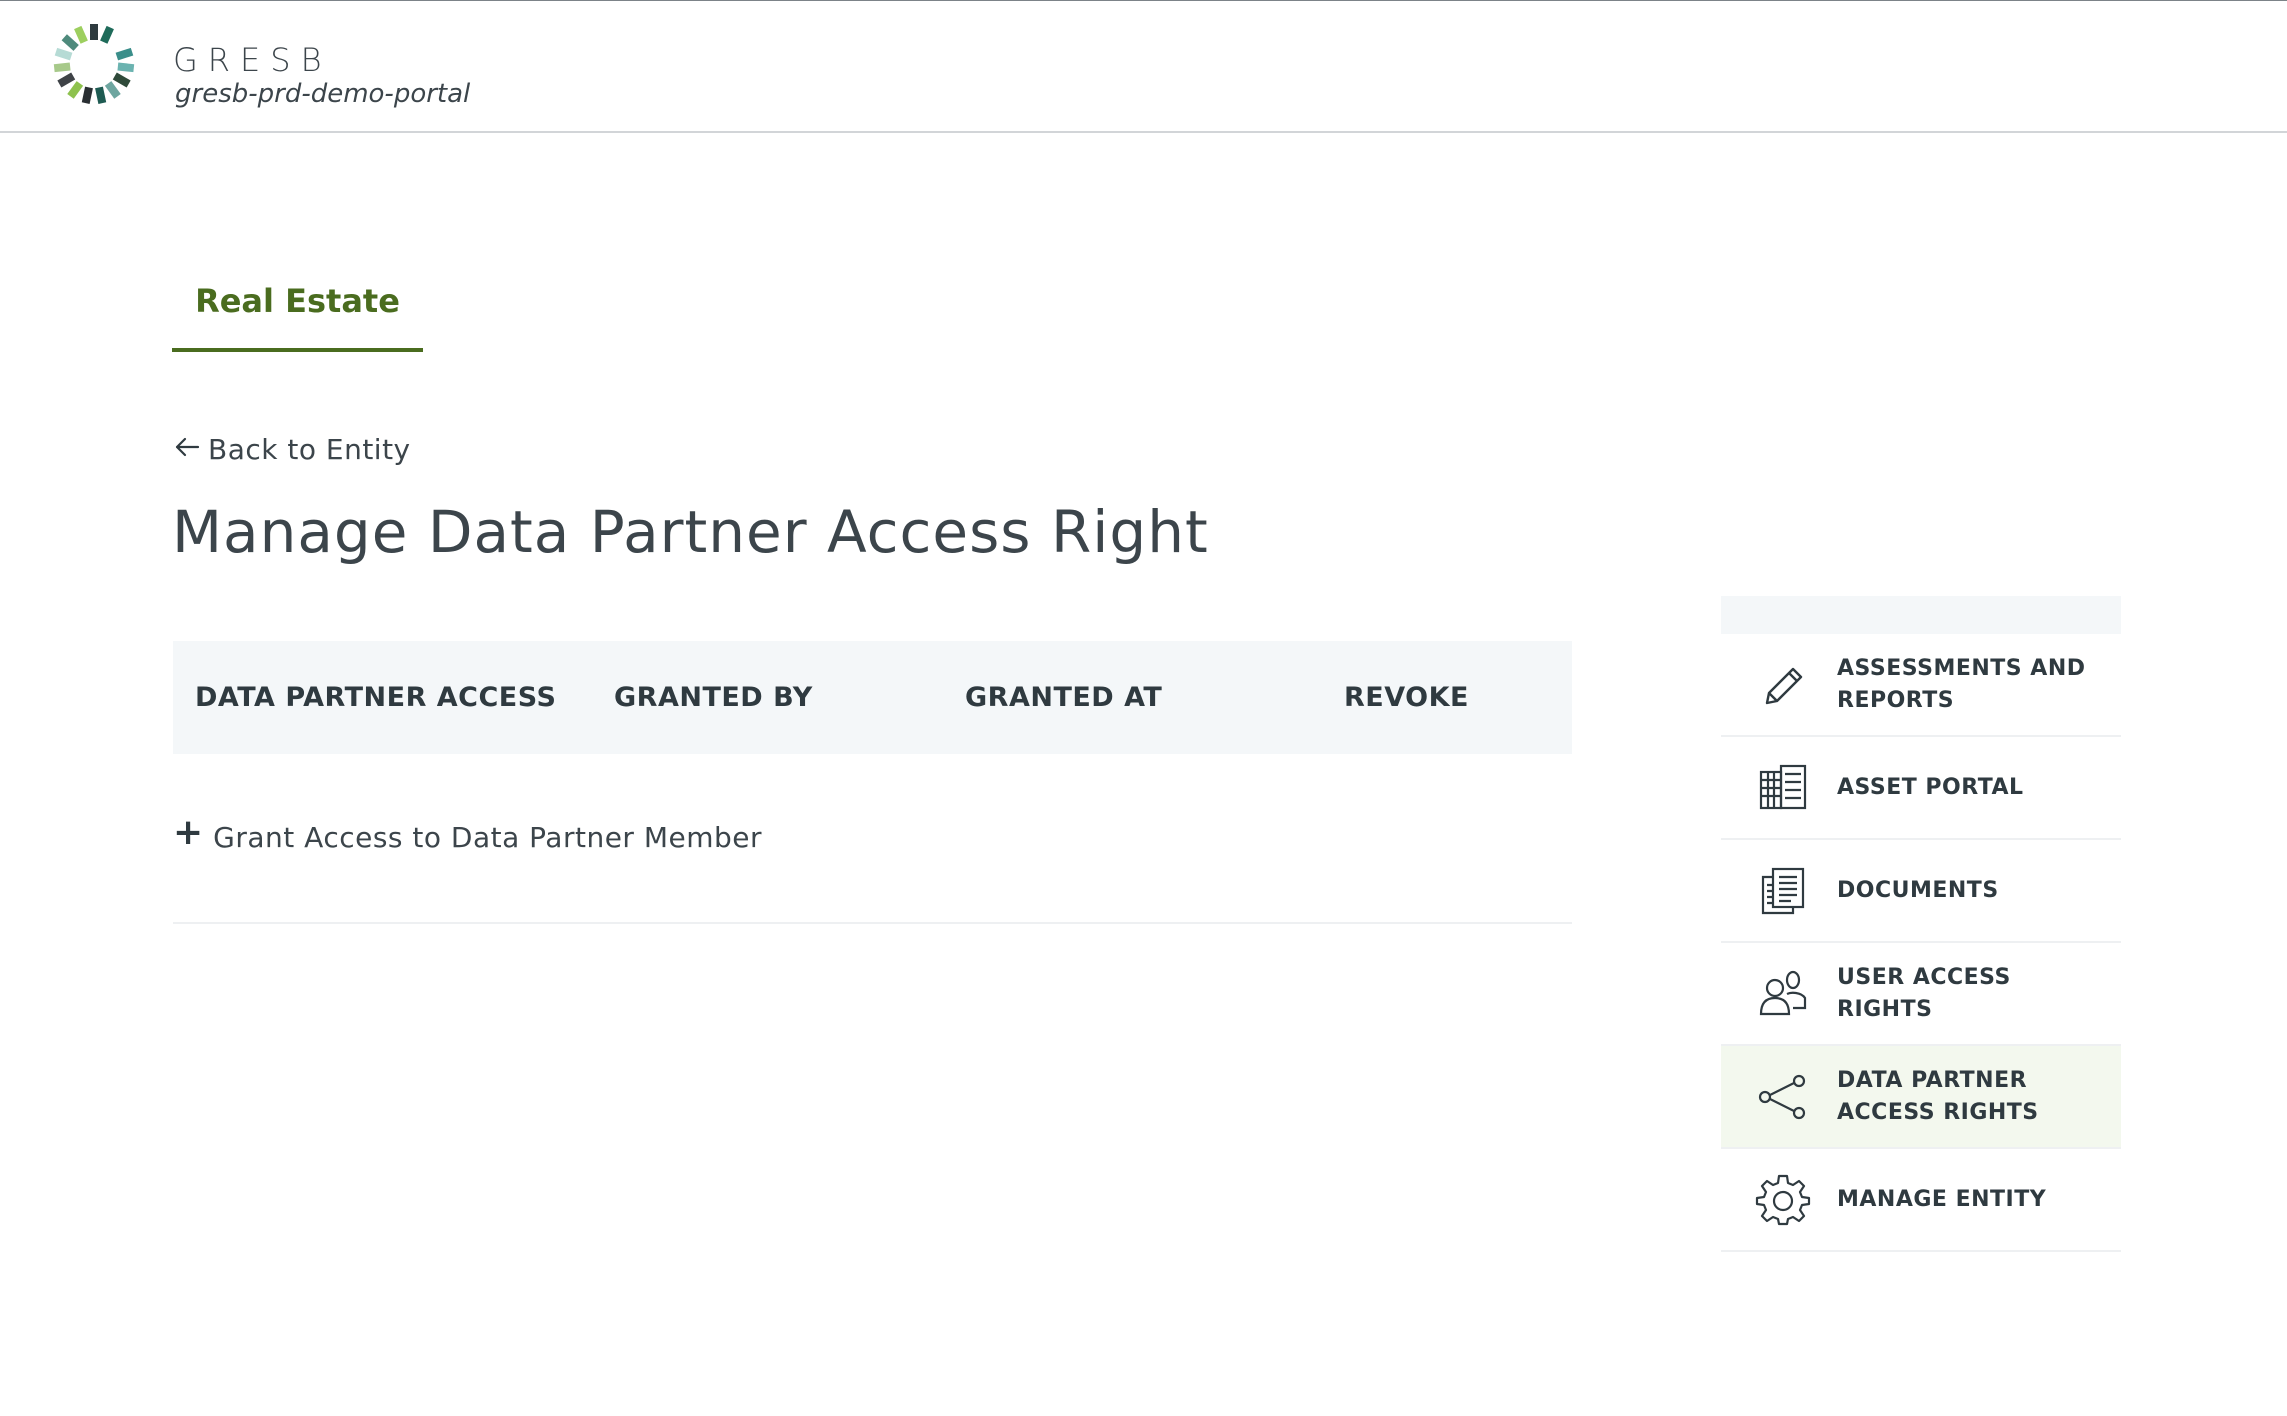 This screenshot has height=1416, width=2287. I want to click on menu-item-documents: DOCUMENTS, so click(1921, 891).